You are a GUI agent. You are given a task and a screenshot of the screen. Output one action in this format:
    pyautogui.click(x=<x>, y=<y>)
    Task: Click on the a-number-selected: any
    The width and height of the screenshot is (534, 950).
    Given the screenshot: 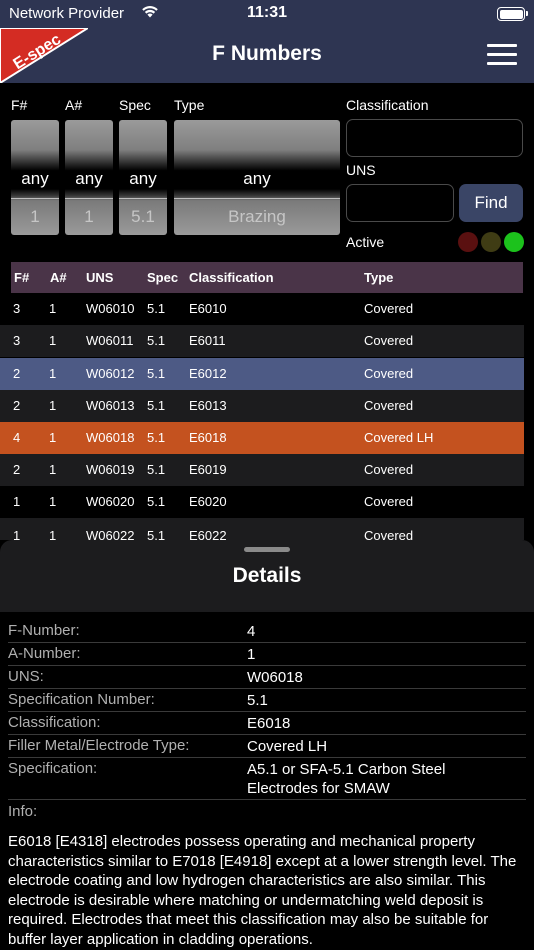 What is the action you would take?
    pyautogui.click(x=89, y=178)
    